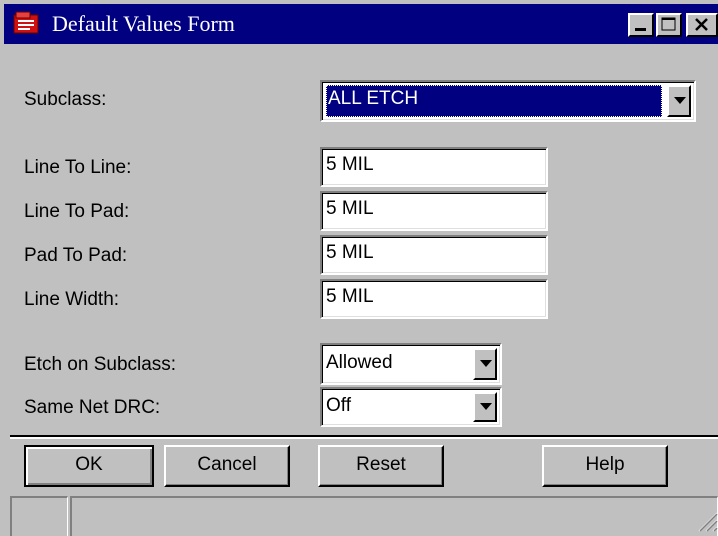  What do you see at coordinates (78, 167) in the screenshot?
I see `line-to-line-label: Line To Line:` at bounding box center [78, 167].